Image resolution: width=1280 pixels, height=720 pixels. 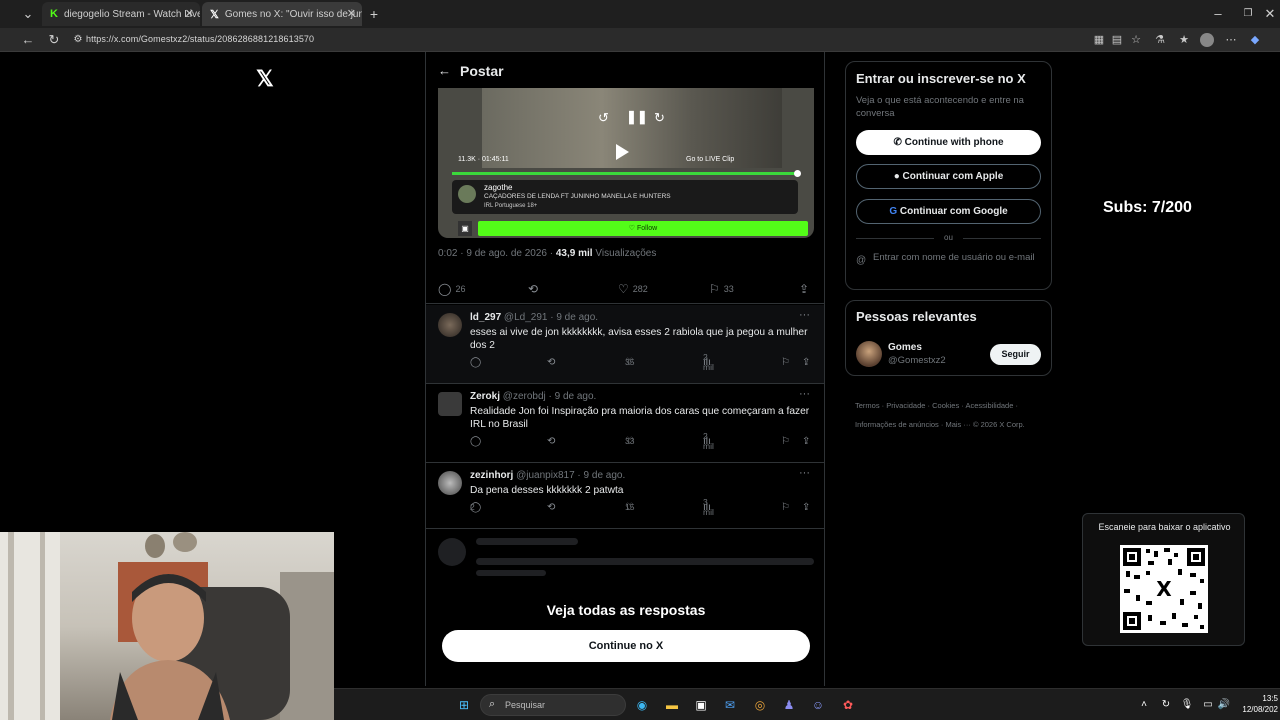 What do you see at coordinates (121, 14) in the screenshot?
I see `tab-kick-stream: K diegogelio Stream - Watch Live on ✕` at bounding box center [121, 14].